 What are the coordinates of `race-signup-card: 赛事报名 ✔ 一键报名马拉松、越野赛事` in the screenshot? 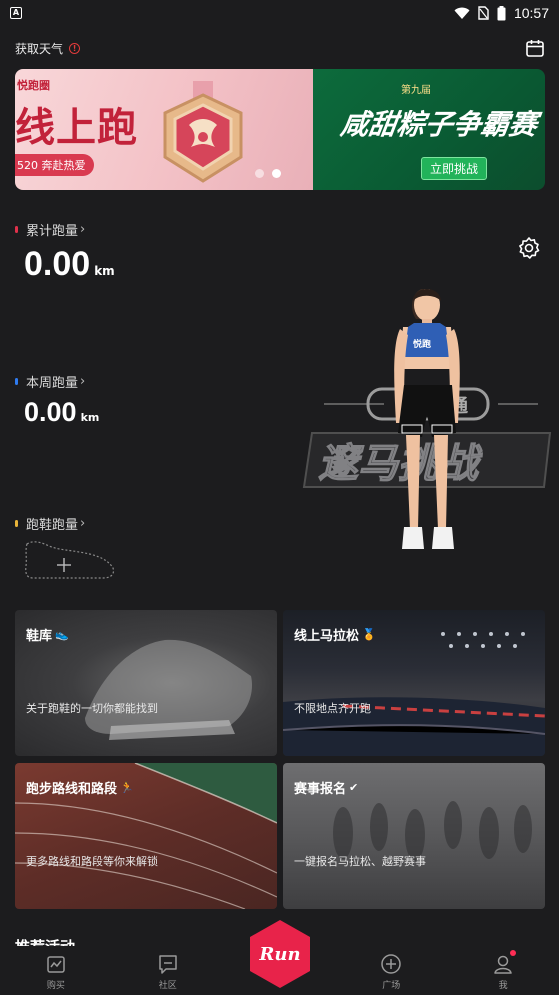 It's located at (414, 836).